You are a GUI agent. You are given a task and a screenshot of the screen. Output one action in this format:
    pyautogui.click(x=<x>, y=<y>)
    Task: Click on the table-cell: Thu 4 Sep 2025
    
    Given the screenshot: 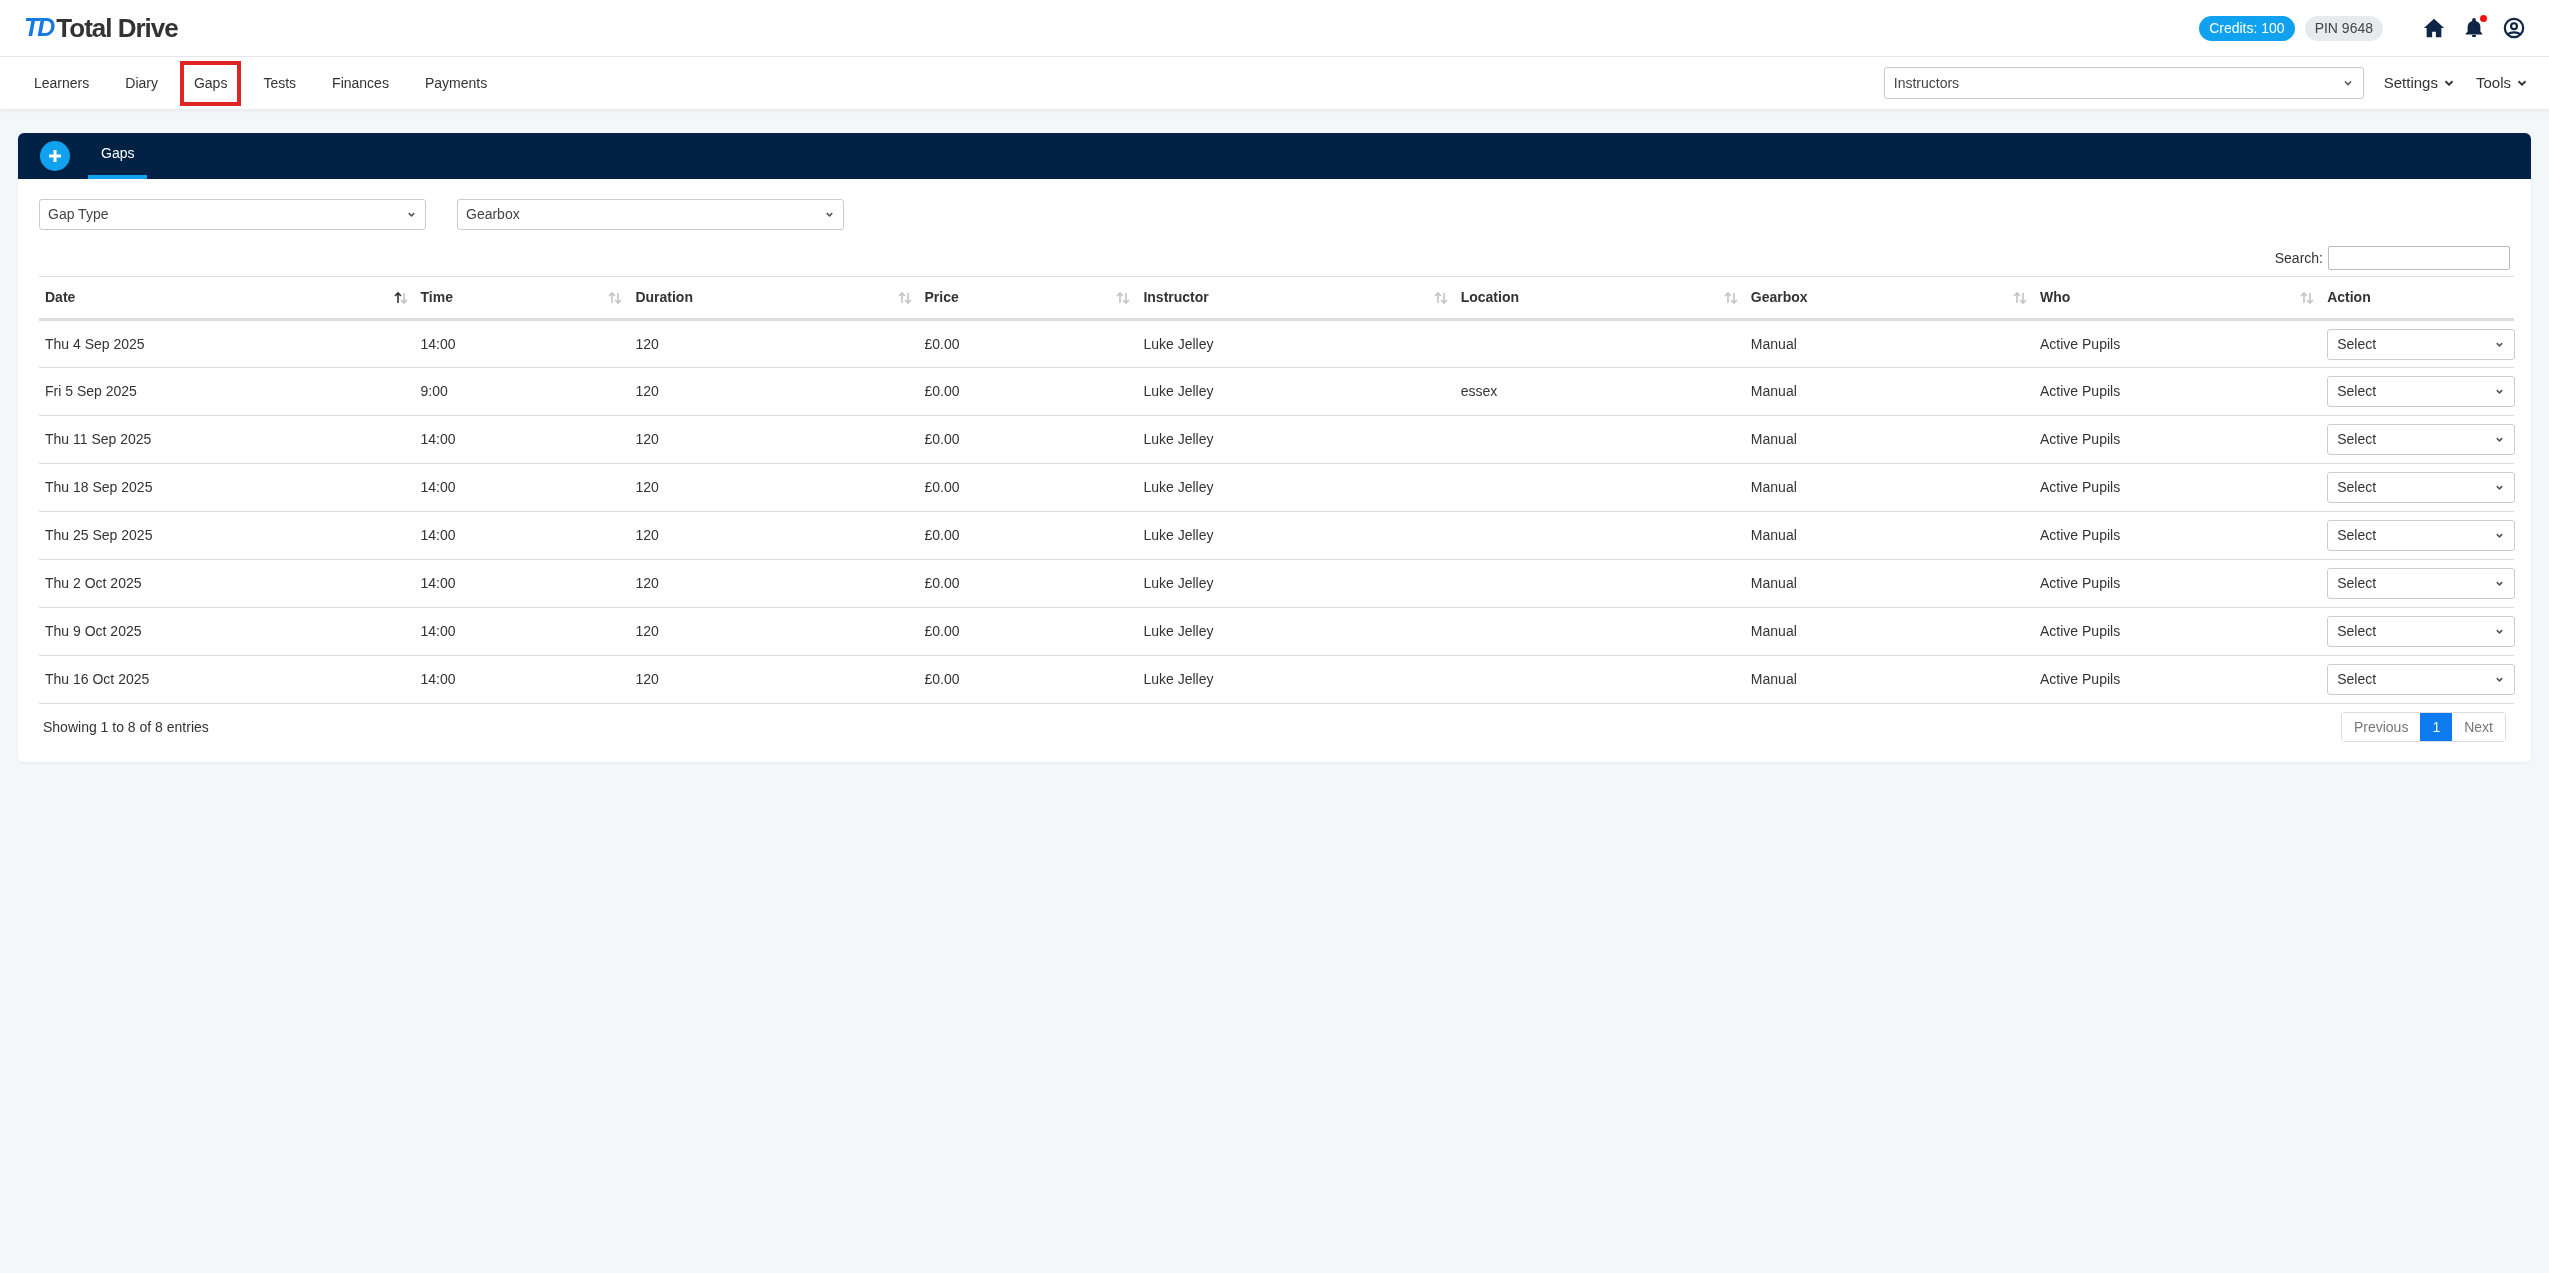 What is the action you would take?
    pyautogui.click(x=95, y=343)
    